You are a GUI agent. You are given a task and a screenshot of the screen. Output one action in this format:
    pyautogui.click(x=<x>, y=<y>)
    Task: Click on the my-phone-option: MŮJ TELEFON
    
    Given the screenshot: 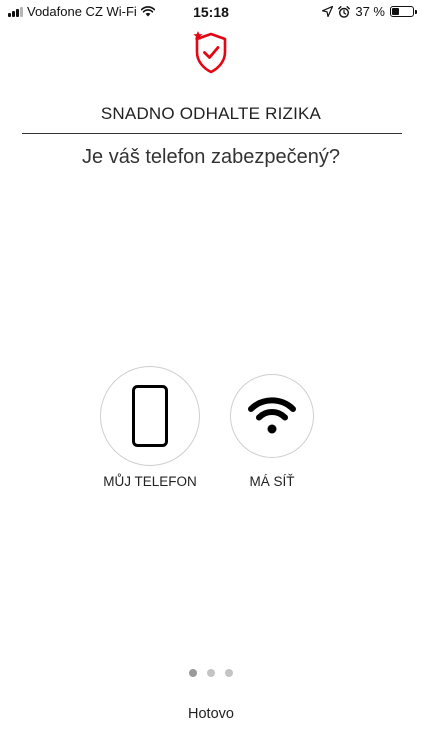 What is the action you would take?
    pyautogui.click(x=150, y=427)
    